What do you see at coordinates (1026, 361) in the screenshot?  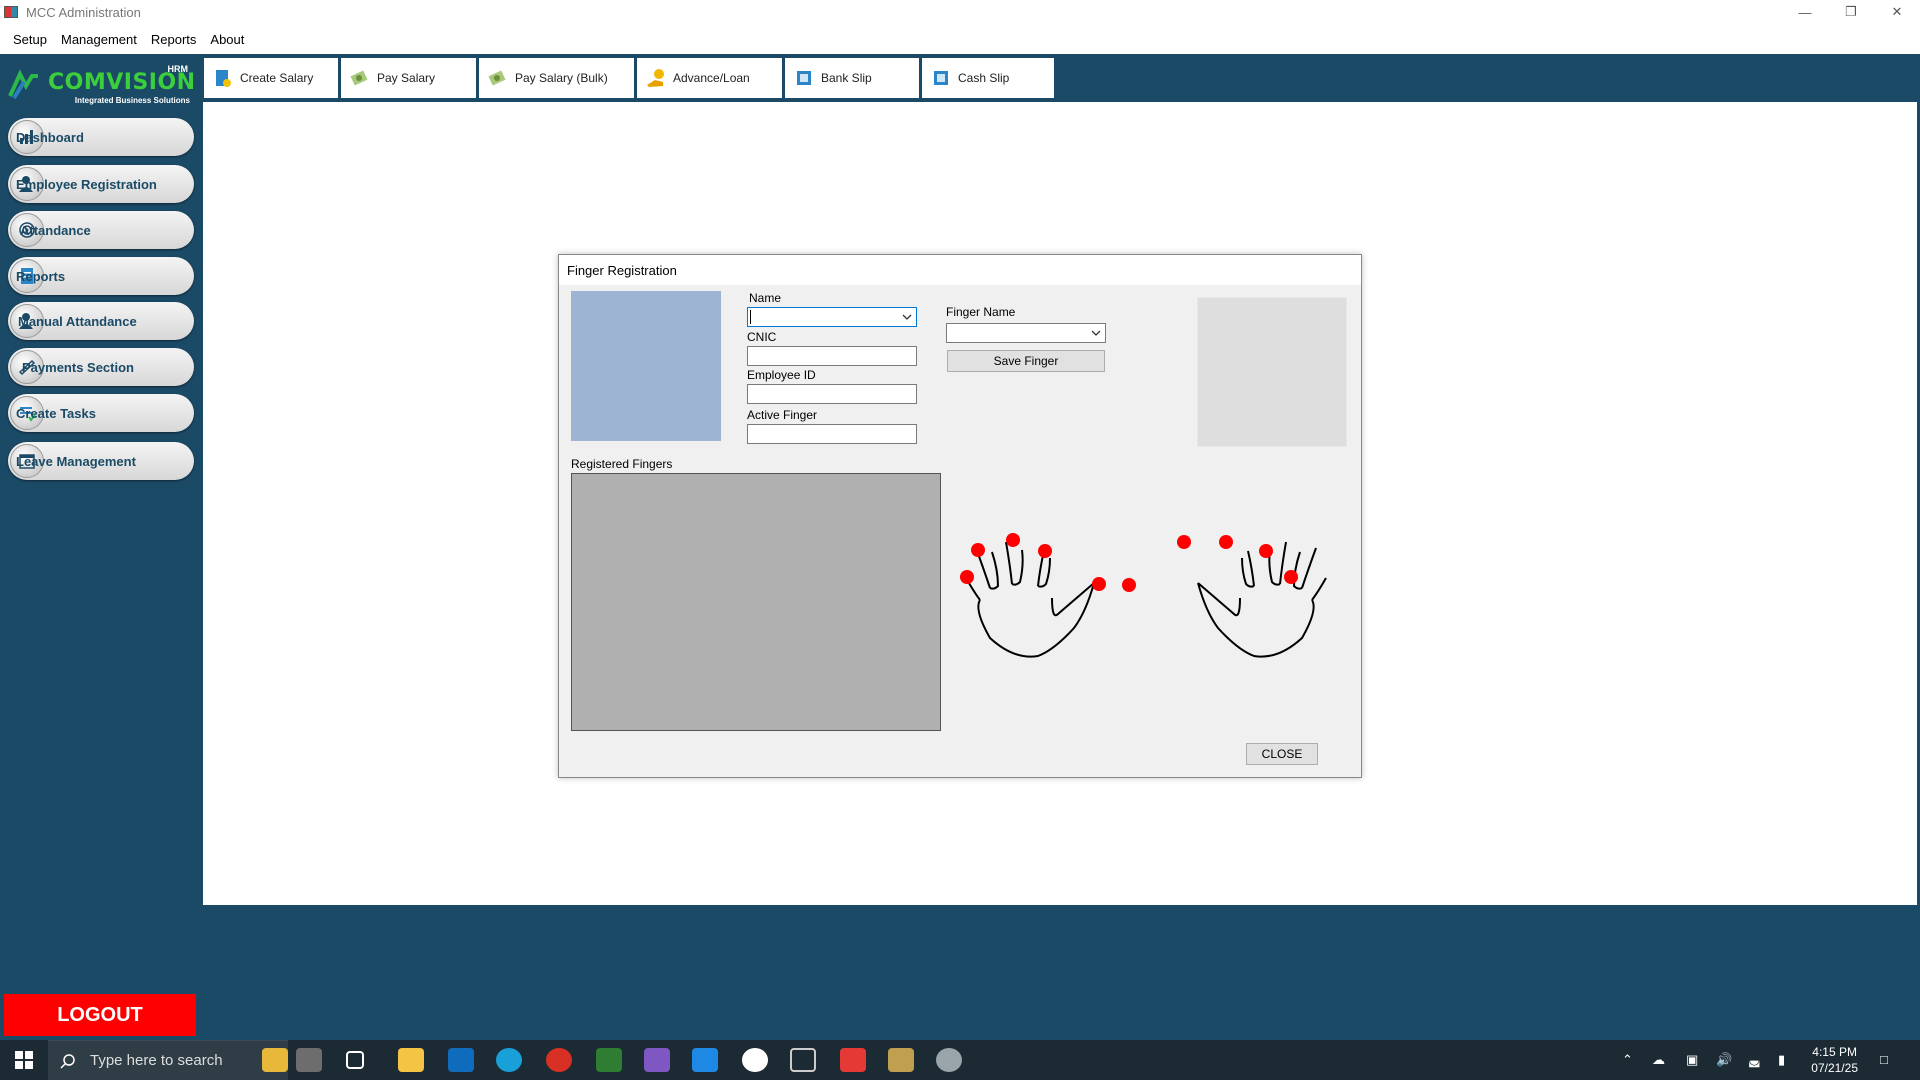 I see `save-finger-button: Save Finger` at bounding box center [1026, 361].